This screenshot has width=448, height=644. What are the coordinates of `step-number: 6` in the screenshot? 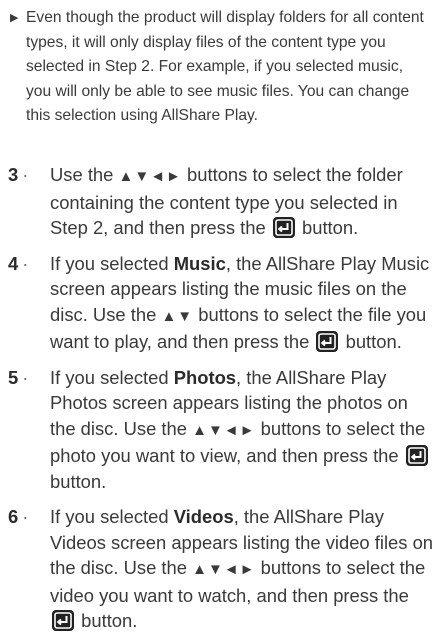 It's located at (13, 516).